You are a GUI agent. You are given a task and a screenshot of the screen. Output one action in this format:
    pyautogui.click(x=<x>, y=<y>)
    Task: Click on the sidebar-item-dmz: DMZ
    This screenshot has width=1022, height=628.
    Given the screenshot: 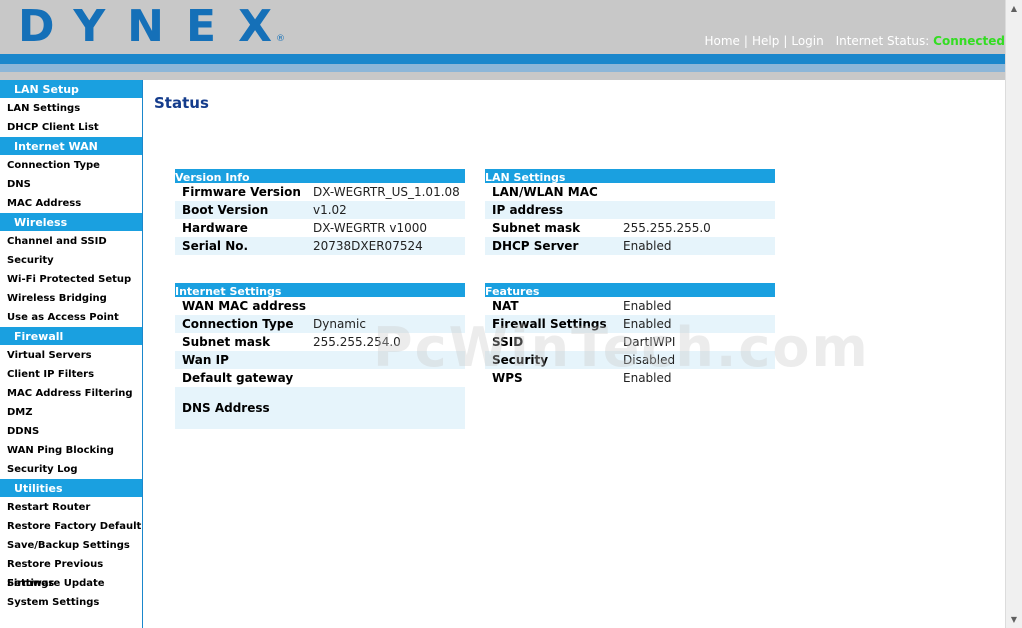 What is the action you would take?
    pyautogui.click(x=71, y=412)
    